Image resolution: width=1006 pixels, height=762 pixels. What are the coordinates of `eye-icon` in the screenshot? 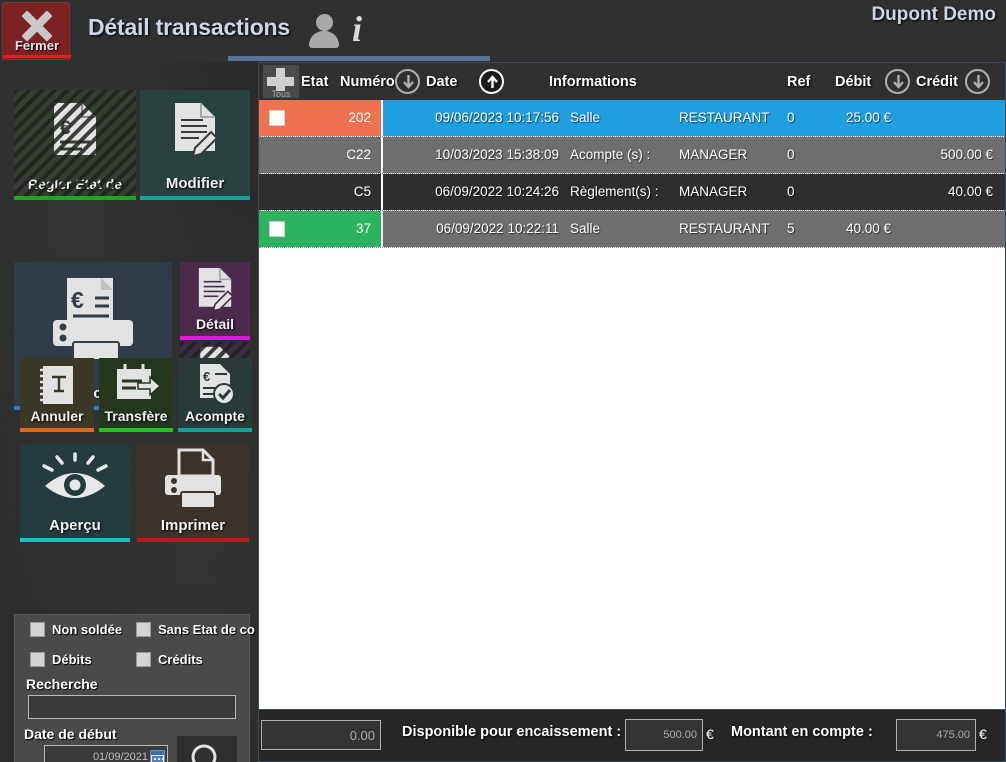 It's located at (75, 480).